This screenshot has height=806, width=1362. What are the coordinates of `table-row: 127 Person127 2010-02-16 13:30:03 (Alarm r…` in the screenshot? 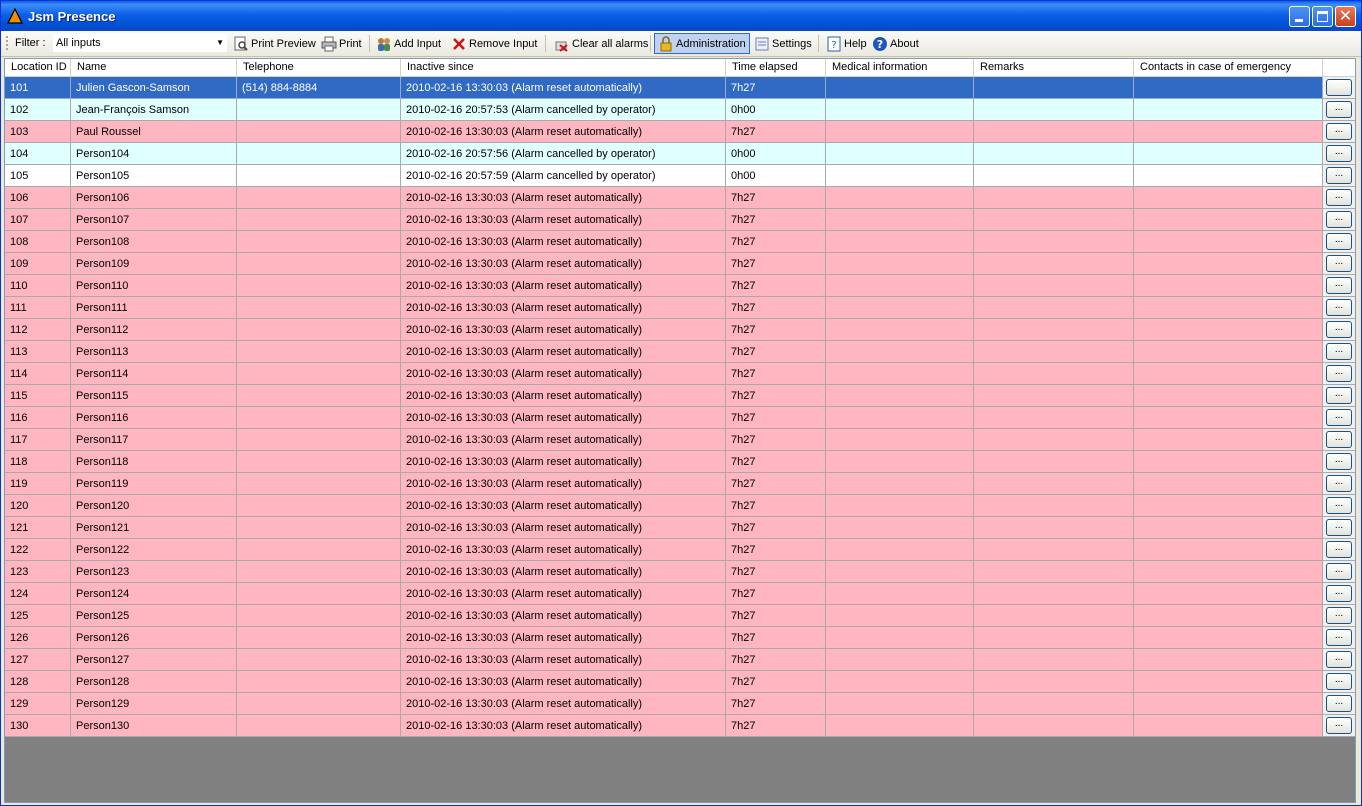 It's located at (680, 660).